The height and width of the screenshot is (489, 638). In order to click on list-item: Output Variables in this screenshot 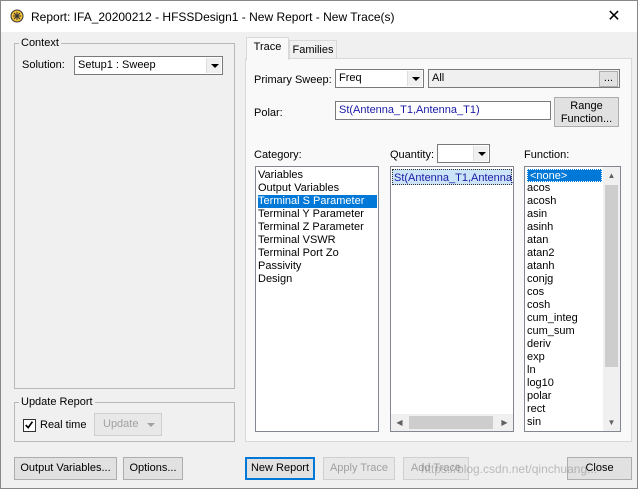, I will do `click(317, 188)`.